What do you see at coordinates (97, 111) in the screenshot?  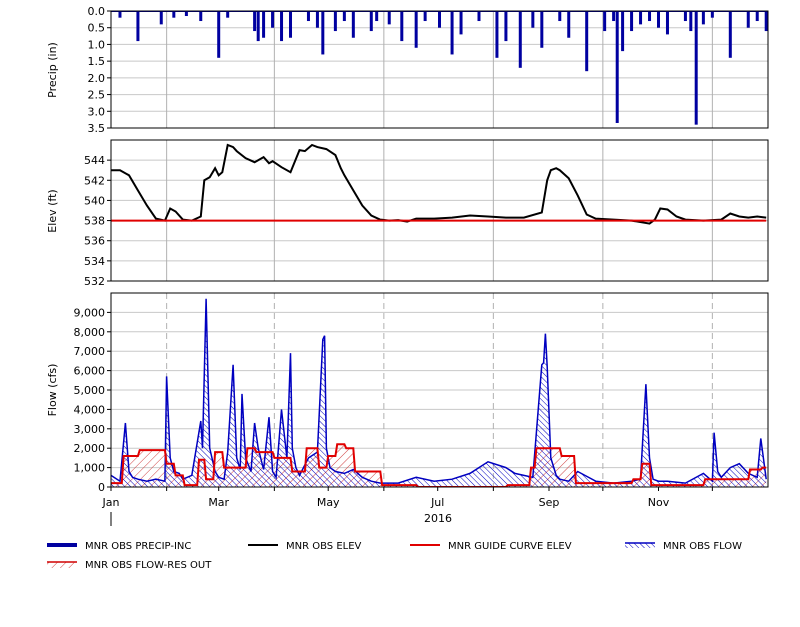 I see `y-tick-label: 3.0` at bounding box center [97, 111].